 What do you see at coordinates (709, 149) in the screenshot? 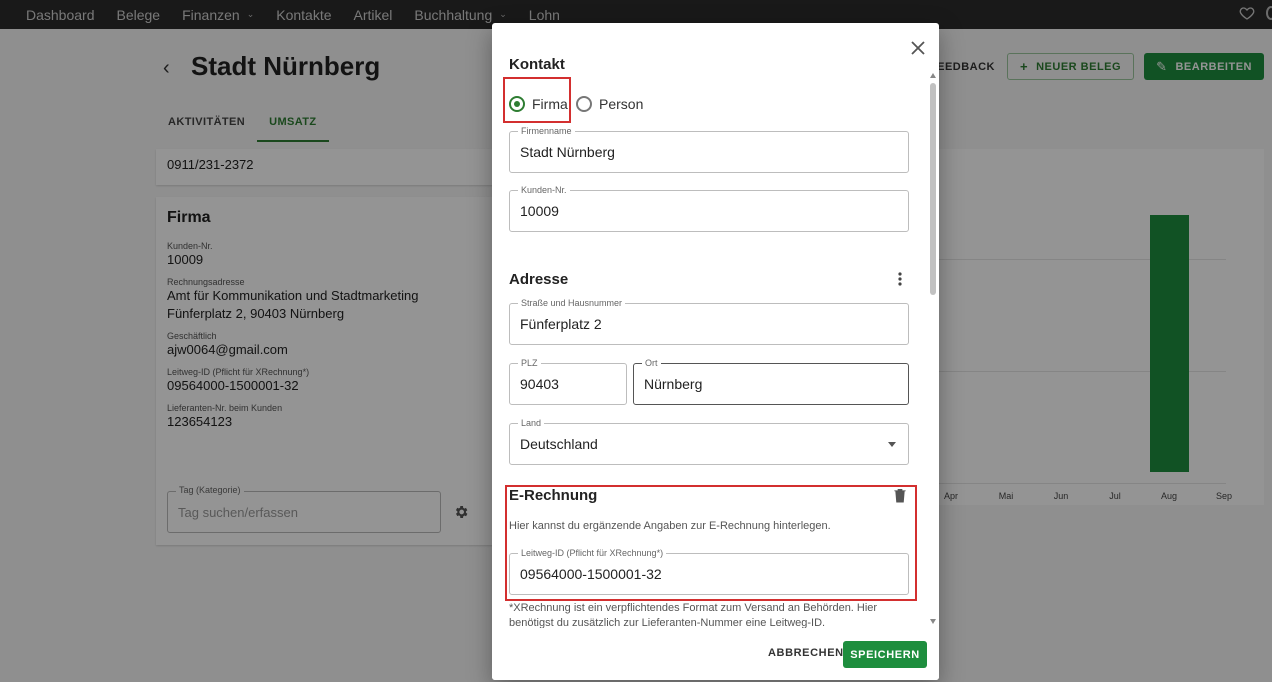
I see `company-name-field: Firmenname Stadt Nürnberg` at bounding box center [709, 149].